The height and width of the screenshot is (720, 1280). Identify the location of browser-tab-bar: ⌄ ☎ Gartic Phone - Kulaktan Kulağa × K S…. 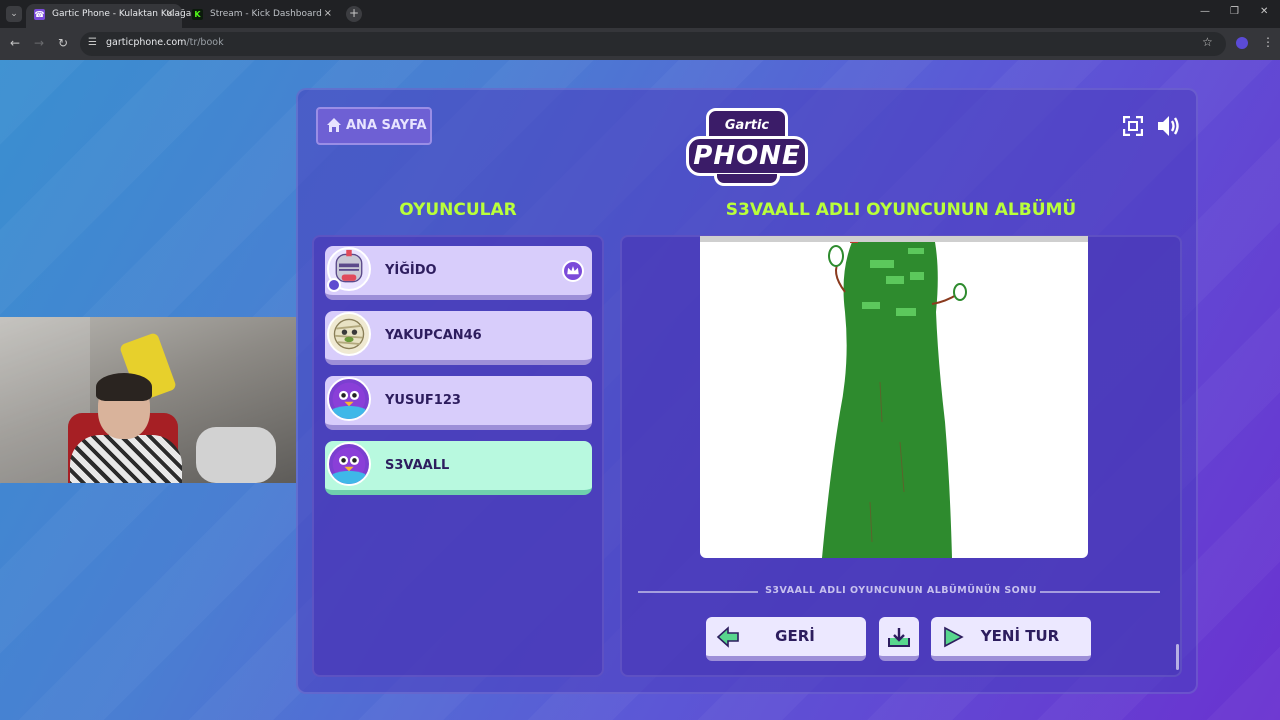
(640, 14).